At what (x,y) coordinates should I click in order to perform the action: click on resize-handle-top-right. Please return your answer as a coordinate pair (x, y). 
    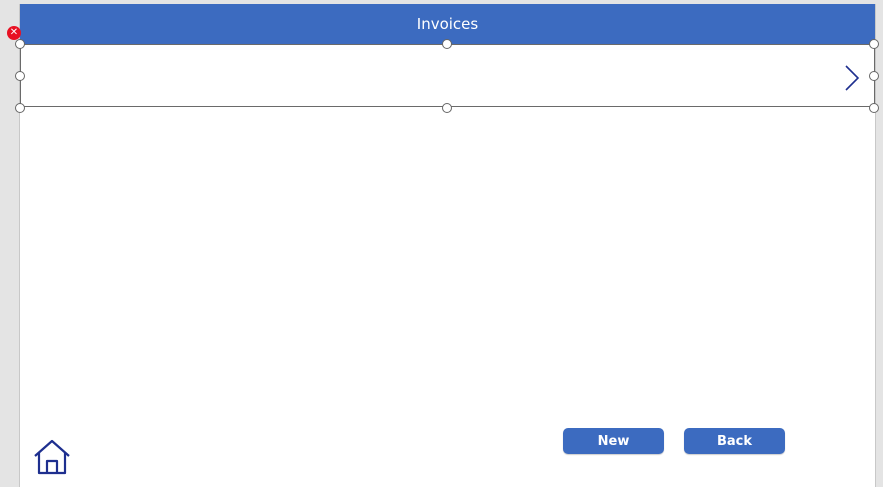
    Looking at the image, I should click on (874, 44).